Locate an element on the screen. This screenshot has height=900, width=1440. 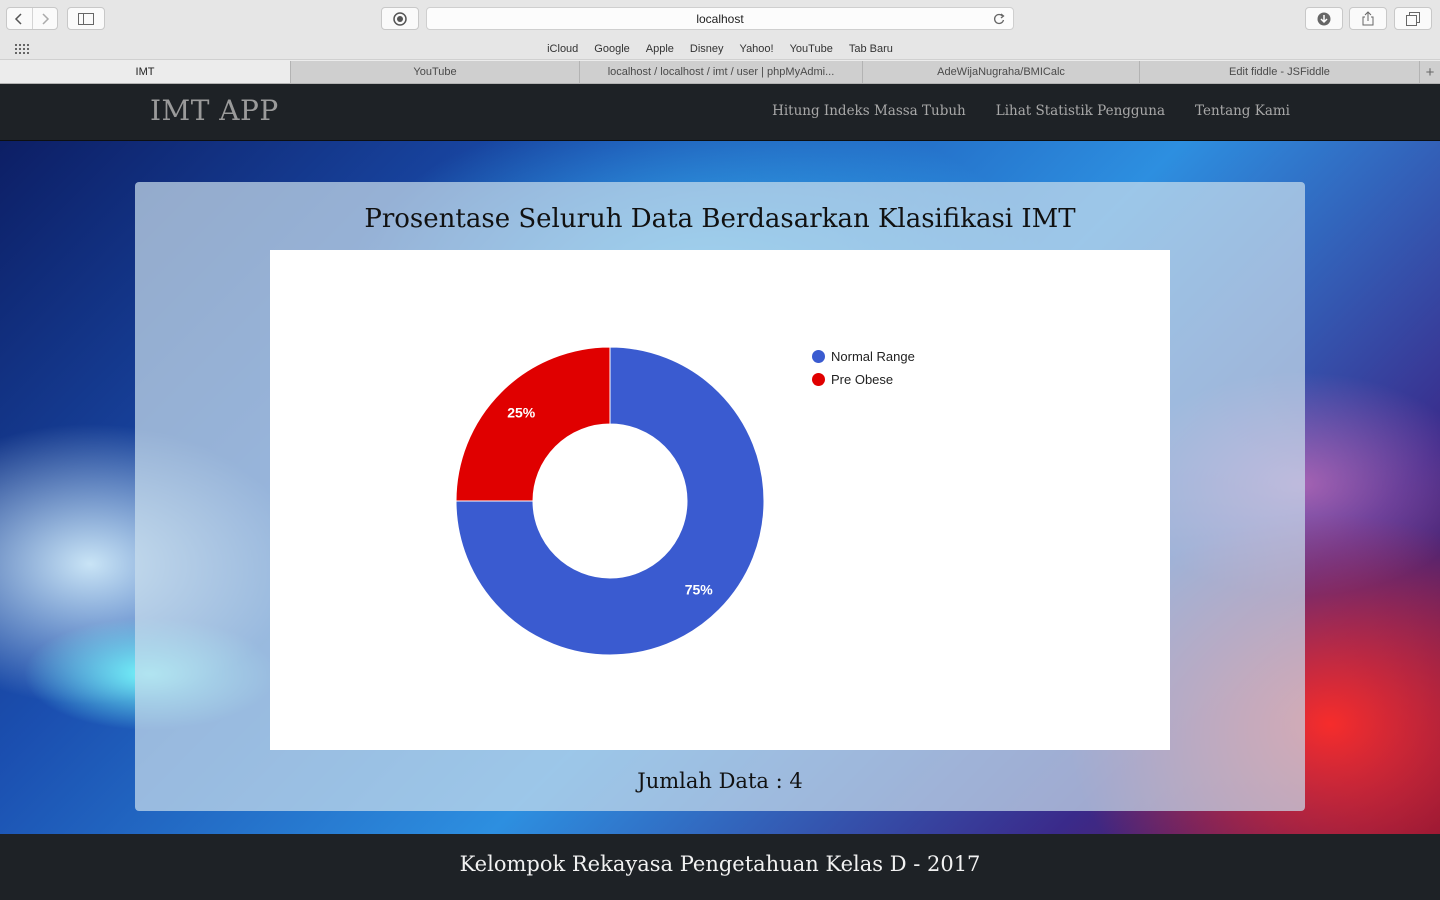
tabs-icon is located at coordinates (1413, 18).